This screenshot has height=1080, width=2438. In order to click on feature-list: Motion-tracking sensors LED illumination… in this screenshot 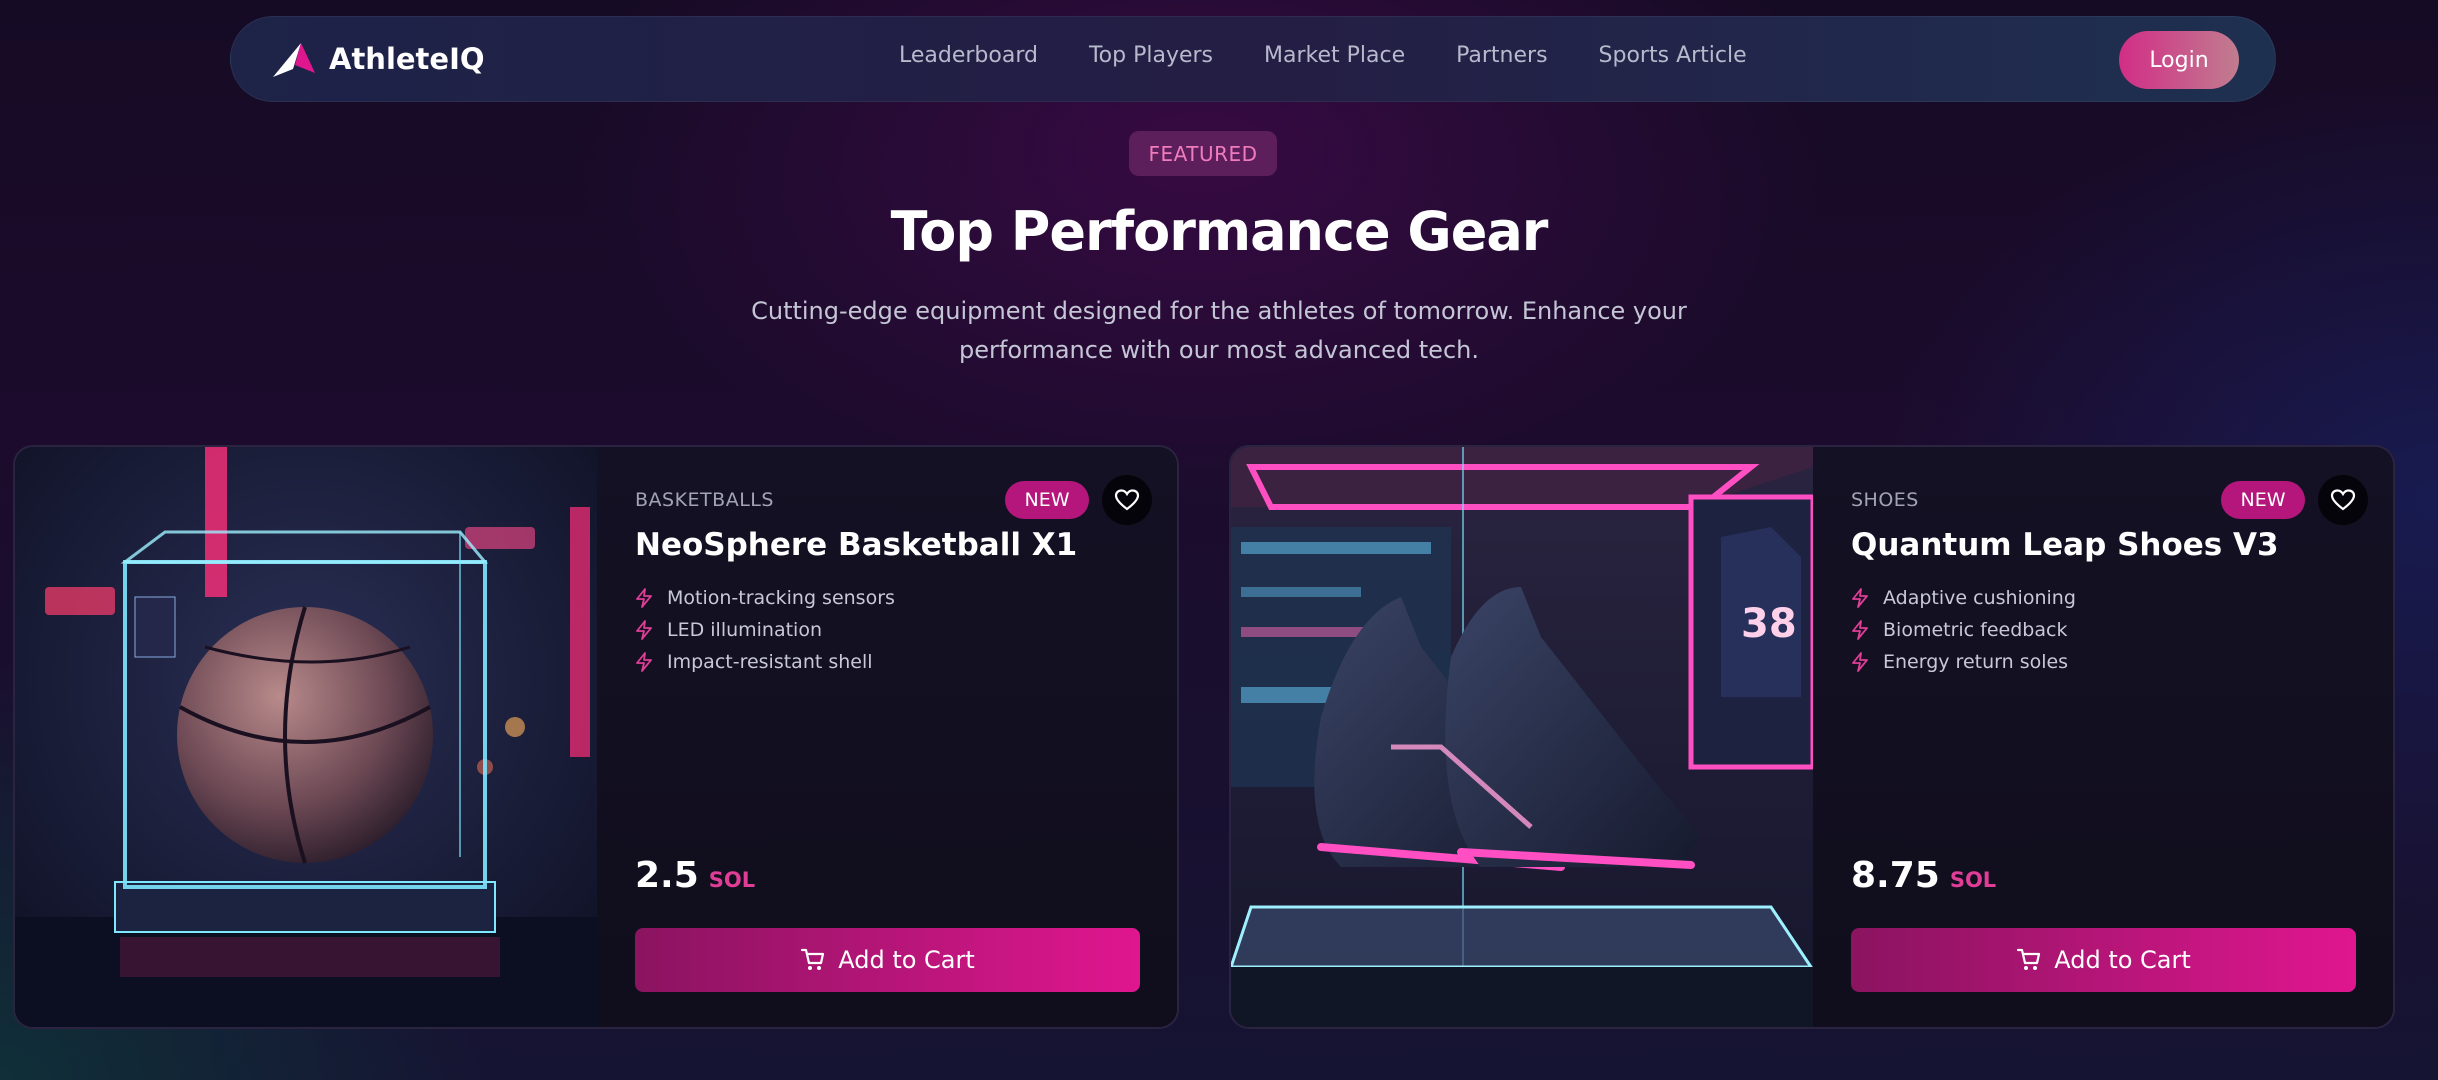, I will do `click(765, 630)`.